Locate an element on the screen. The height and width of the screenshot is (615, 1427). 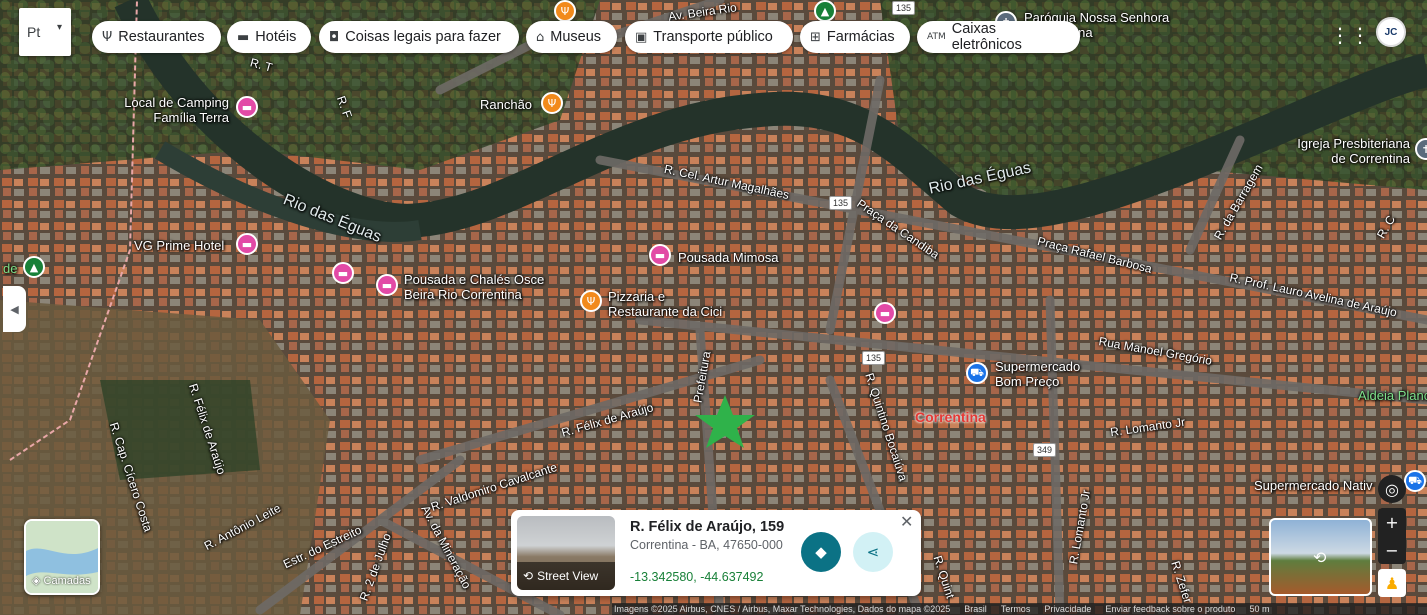
chip-atms: ATM Caixas eletrônicos is located at coordinates (998, 37).